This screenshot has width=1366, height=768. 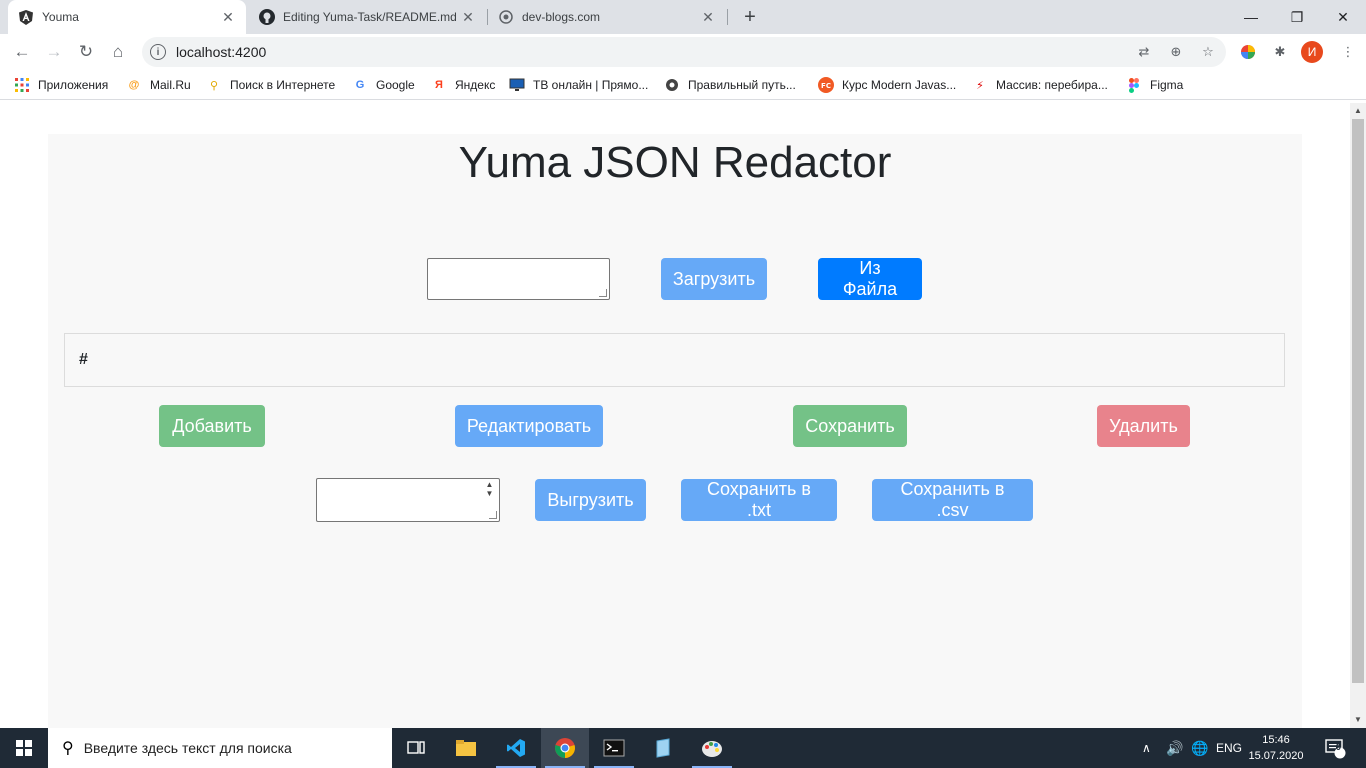 I want to click on delete-button: Удалить, so click(x=1143, y=426).